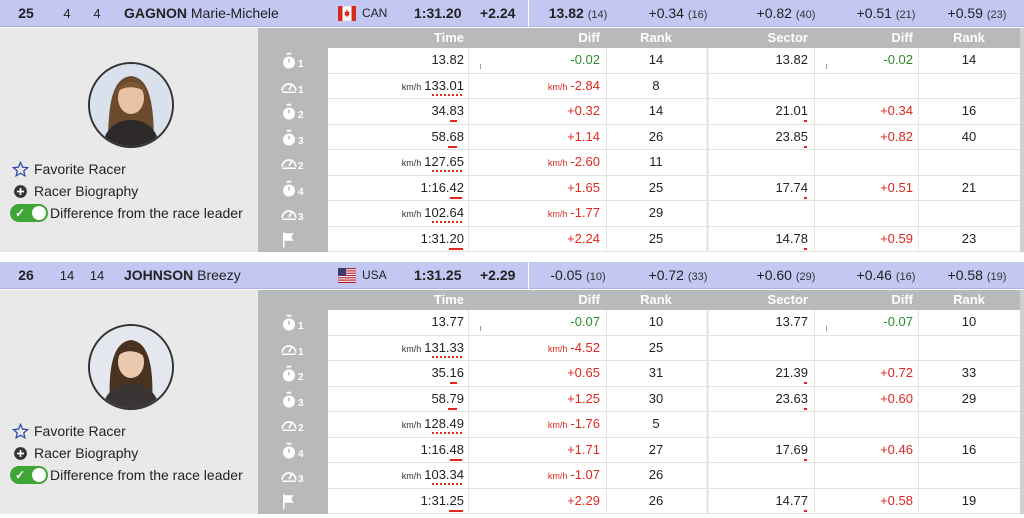 This screenshot has width=1024, height=518. I want to click on sector-rank-cell: 29, so click(969, 398).